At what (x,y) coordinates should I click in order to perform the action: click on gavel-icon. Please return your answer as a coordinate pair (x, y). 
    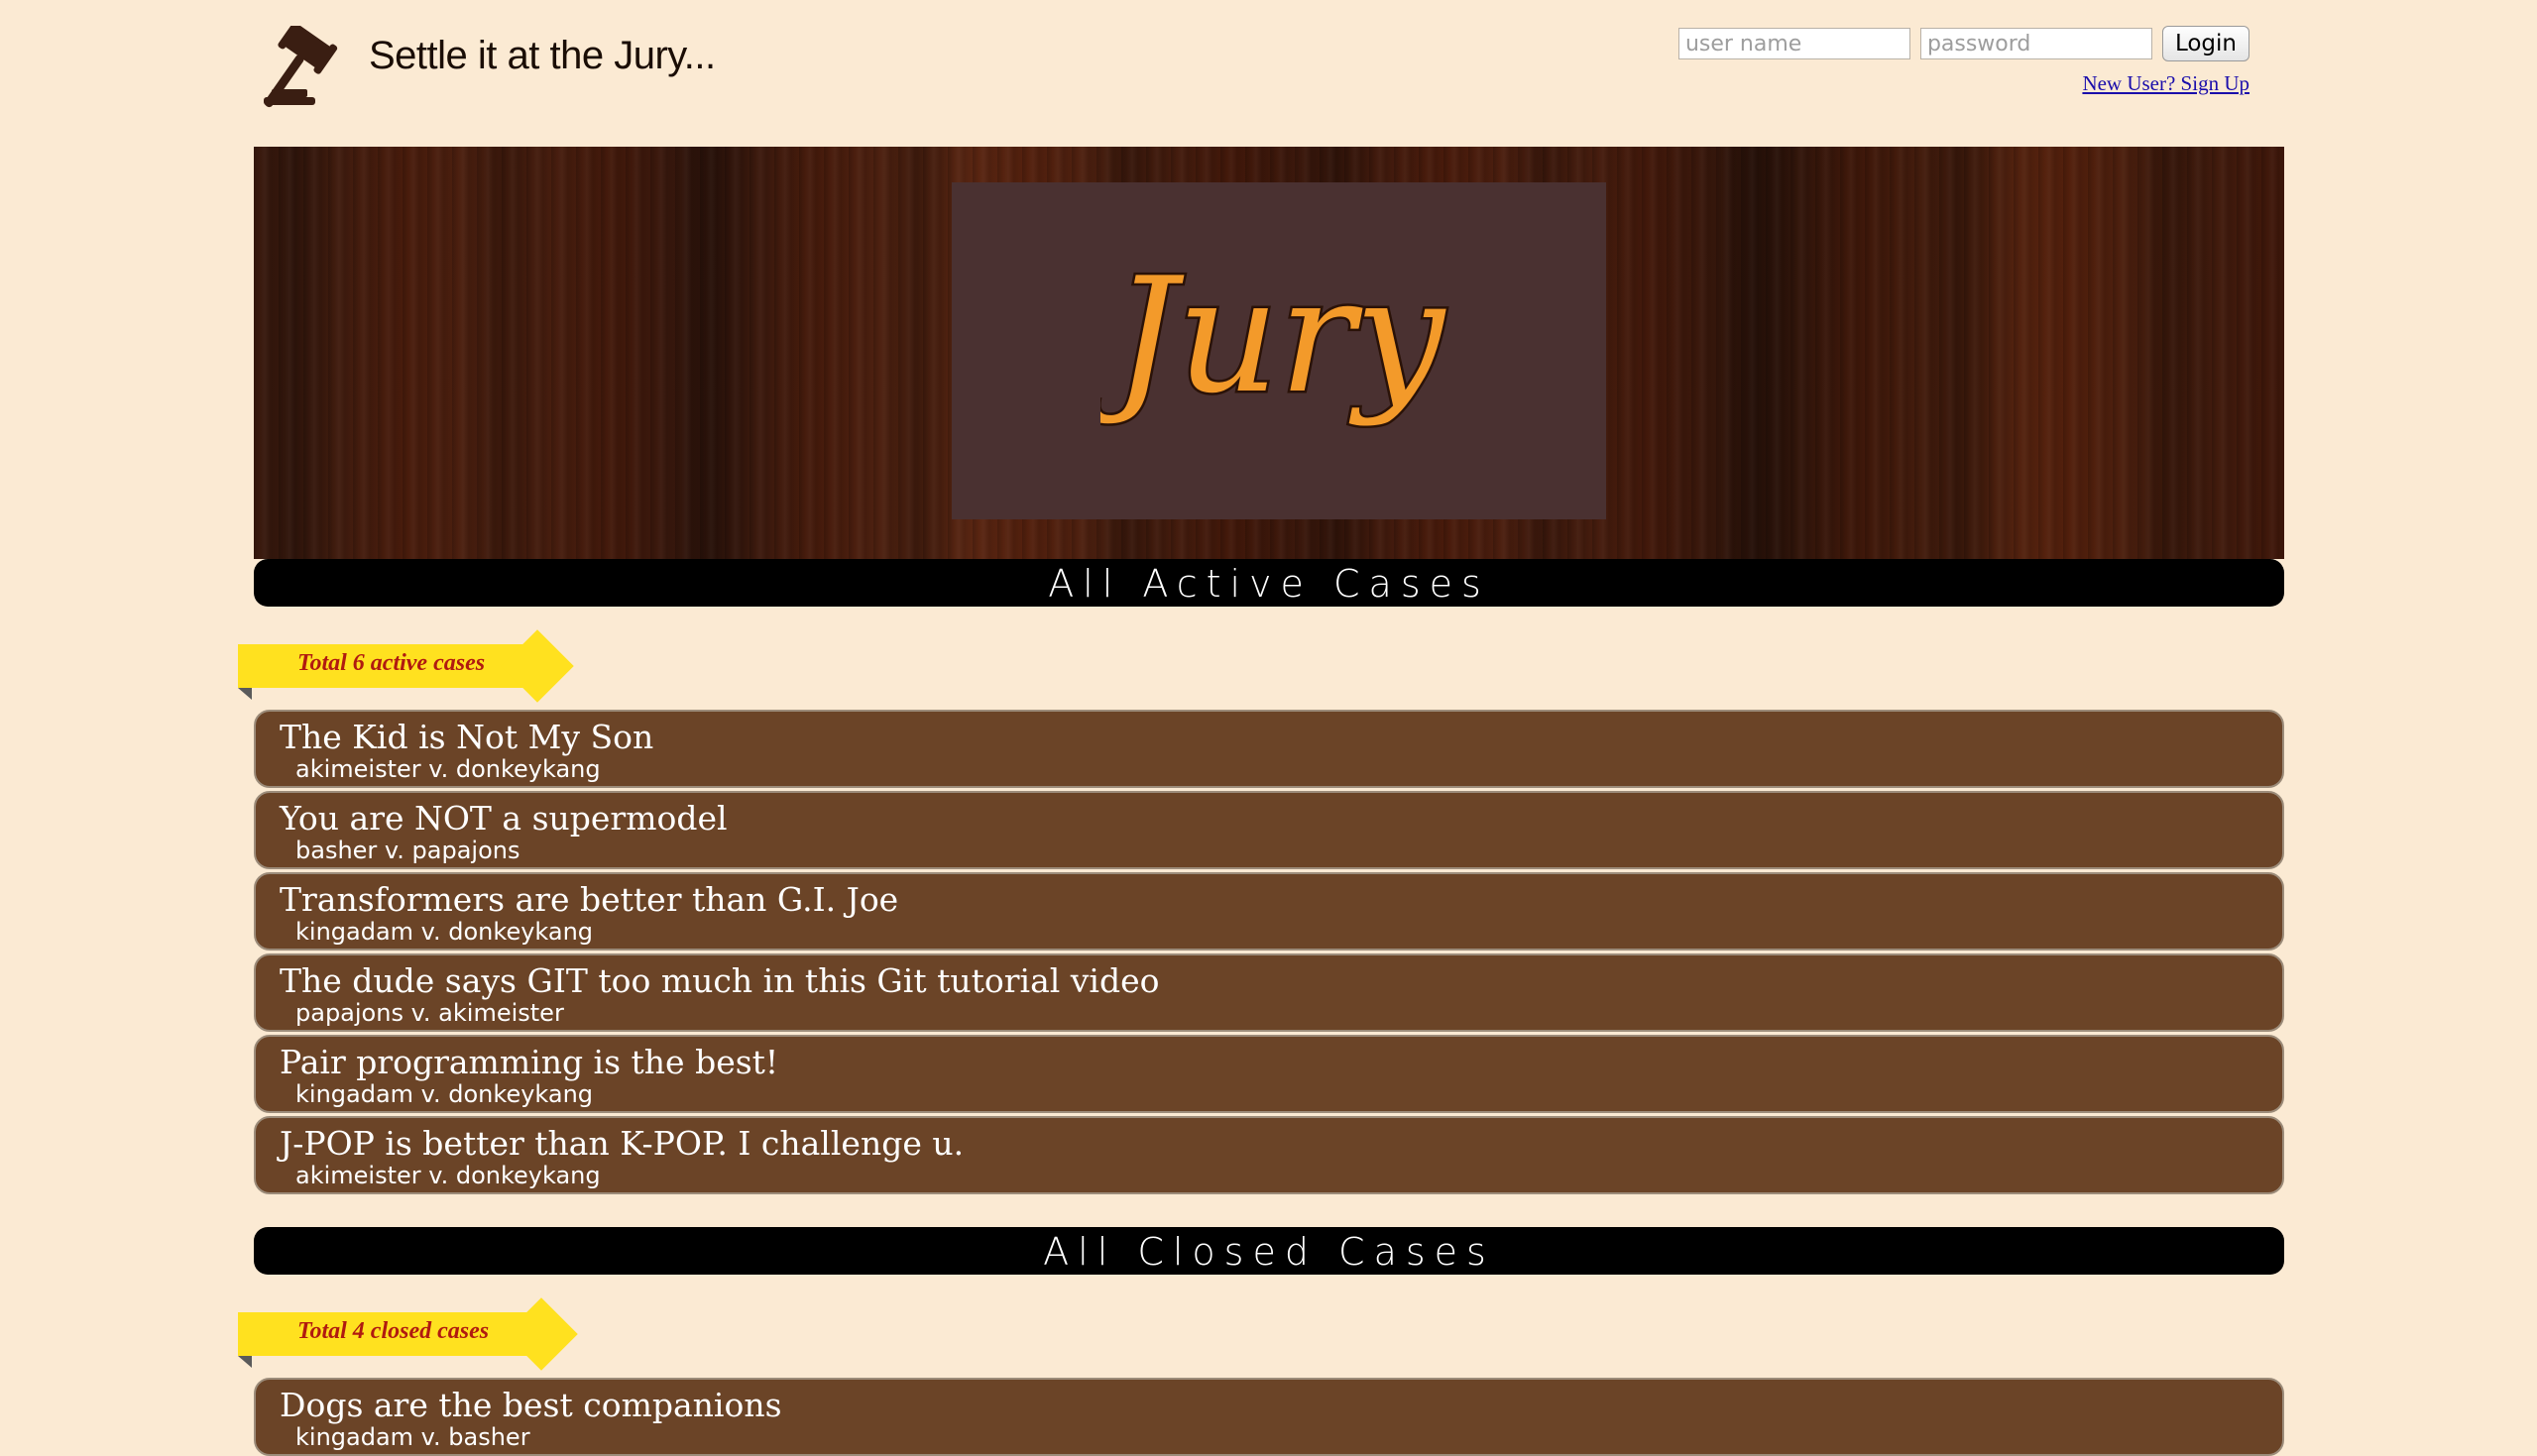
    Looking at the image, I should click on (301, 67).